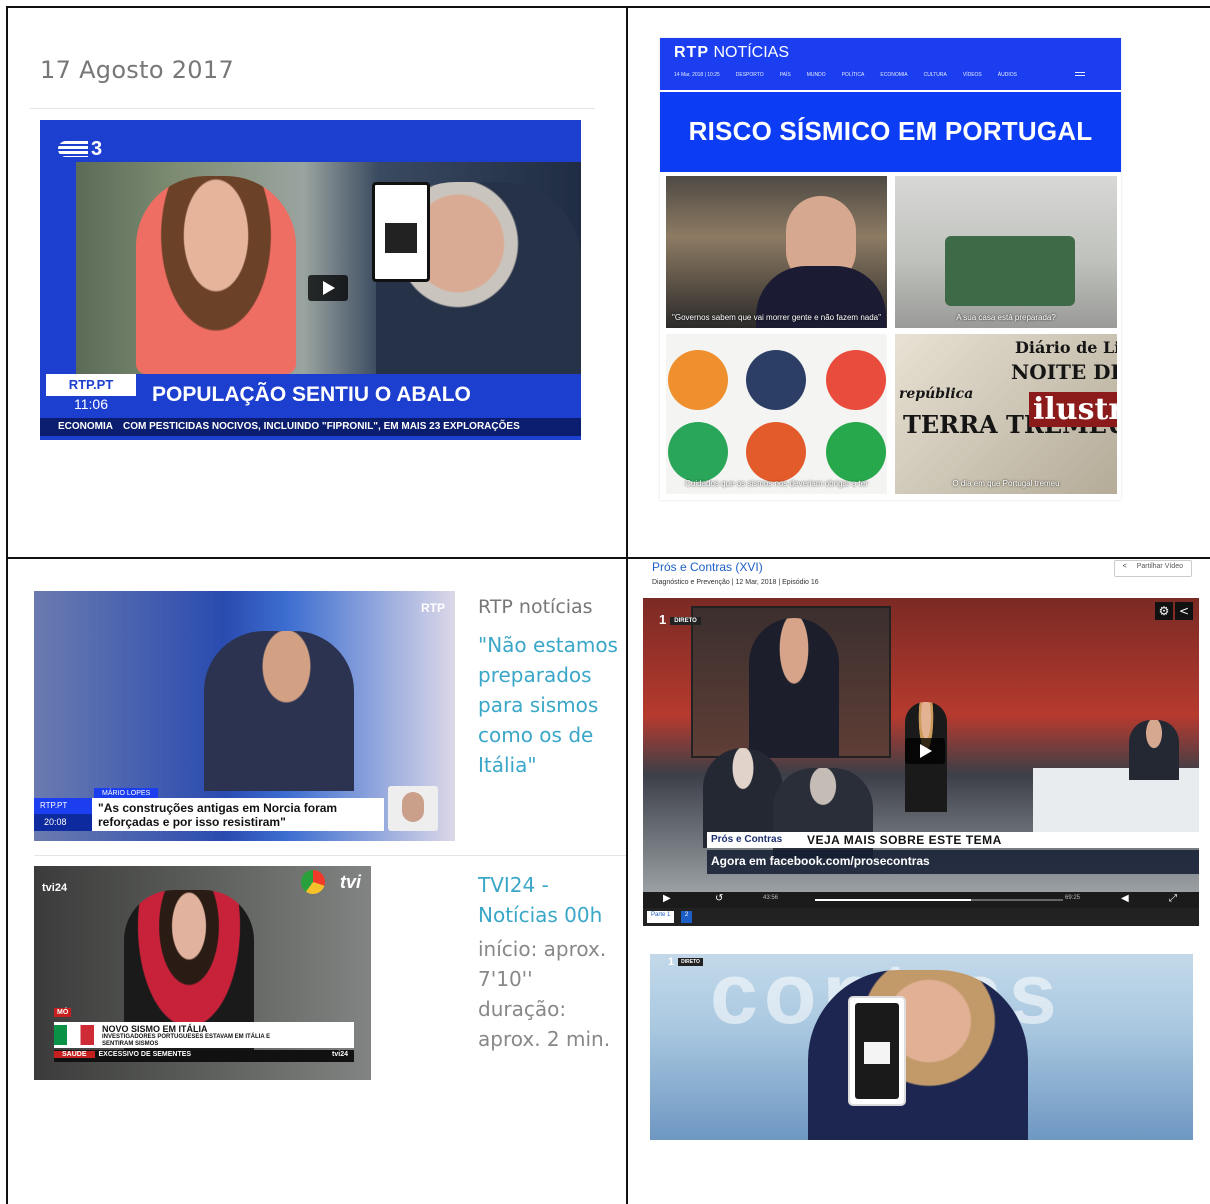 This screenshot has width=1210, height=1204. I want to click on live-badge: DIRETO, so click(690, 962).